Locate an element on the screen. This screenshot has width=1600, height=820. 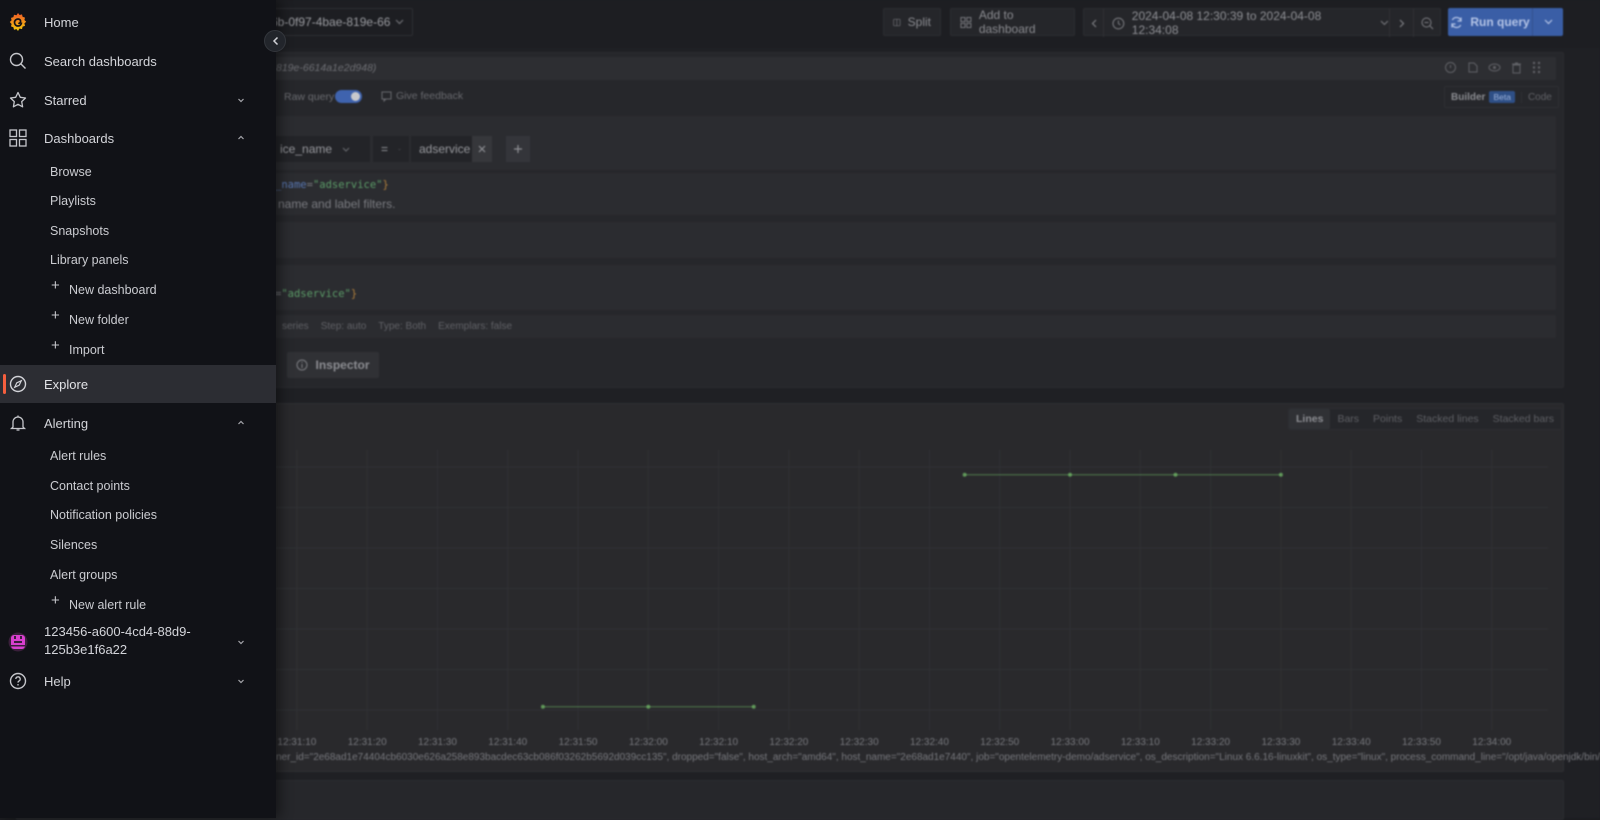
x-tick-label: 12:32:00 is located at coordinates (648, 742).